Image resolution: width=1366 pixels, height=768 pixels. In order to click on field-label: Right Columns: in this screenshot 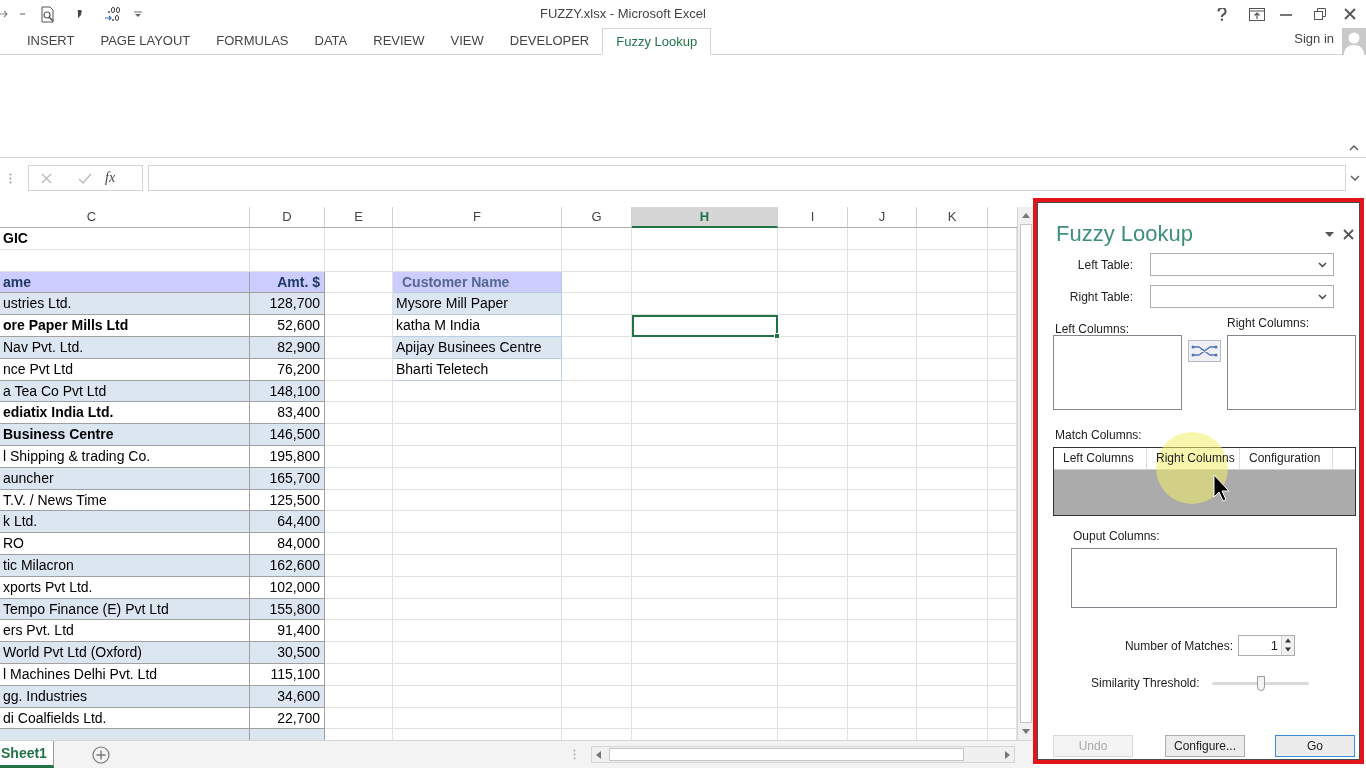, I will do `click(1268, 323)`.